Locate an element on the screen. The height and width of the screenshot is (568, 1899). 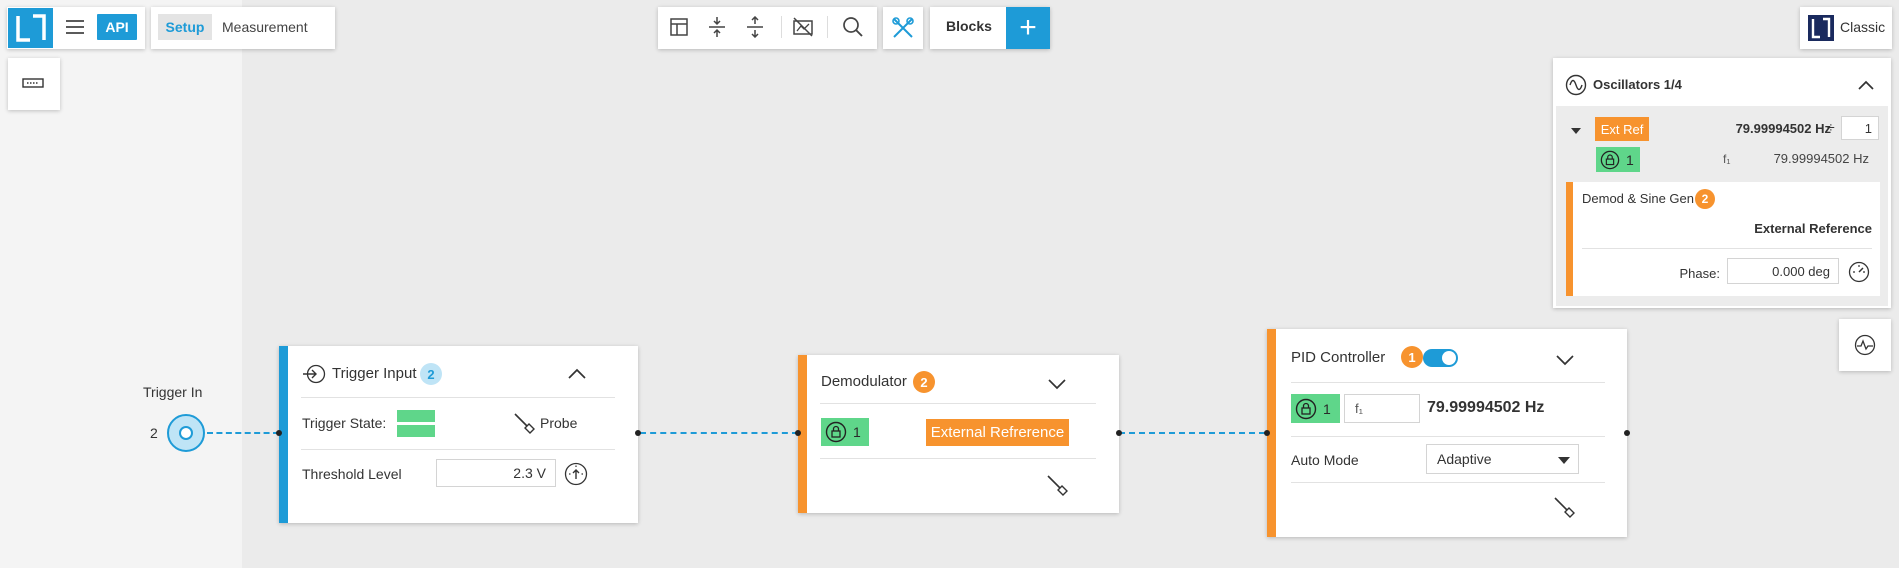
tools-icon is located at coordinates (903, 28).